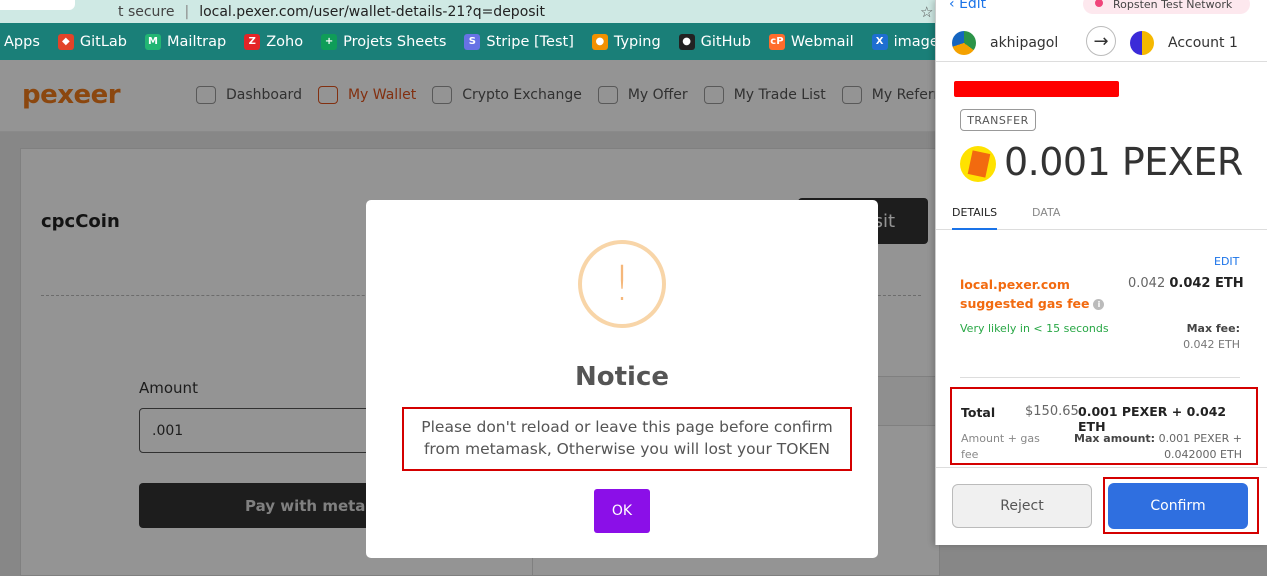 Image resolution: width=1267 pixels, height=576 pixels. What do you see at coordinates (1046, 212) in the screenshot?
I see `tab-data: DATA` at bounding box center [1046, 212].